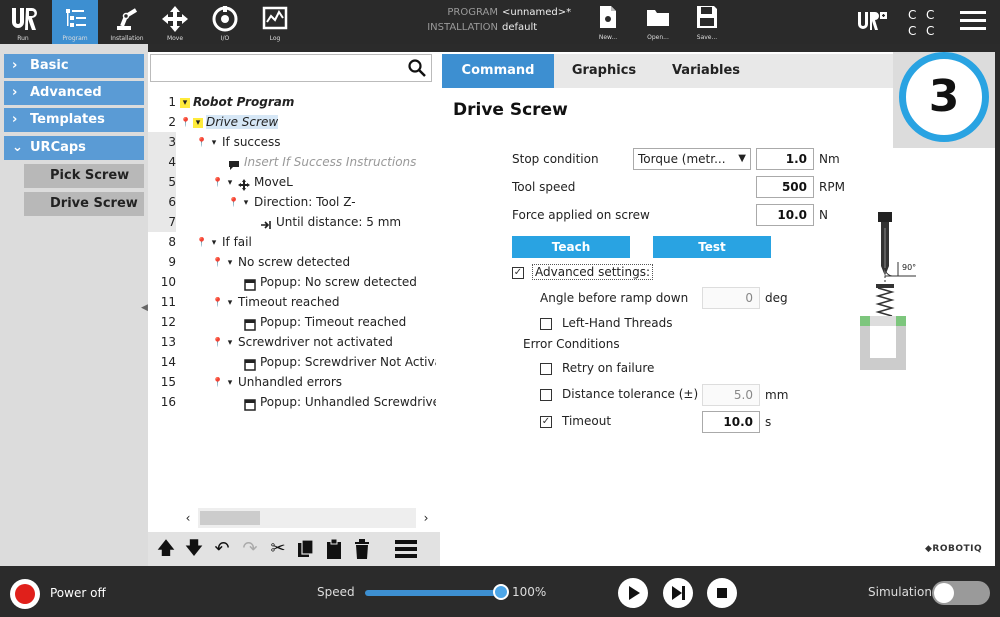 The width and height of the screenshot is (1000, 617). I want to click on paste-icon, so click(334, 549).